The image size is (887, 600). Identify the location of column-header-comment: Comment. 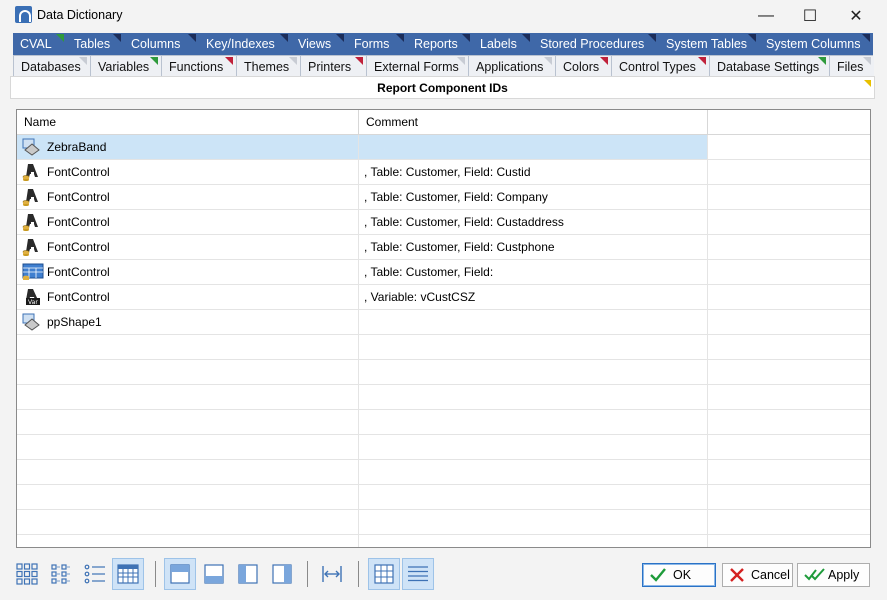
(533, 122).